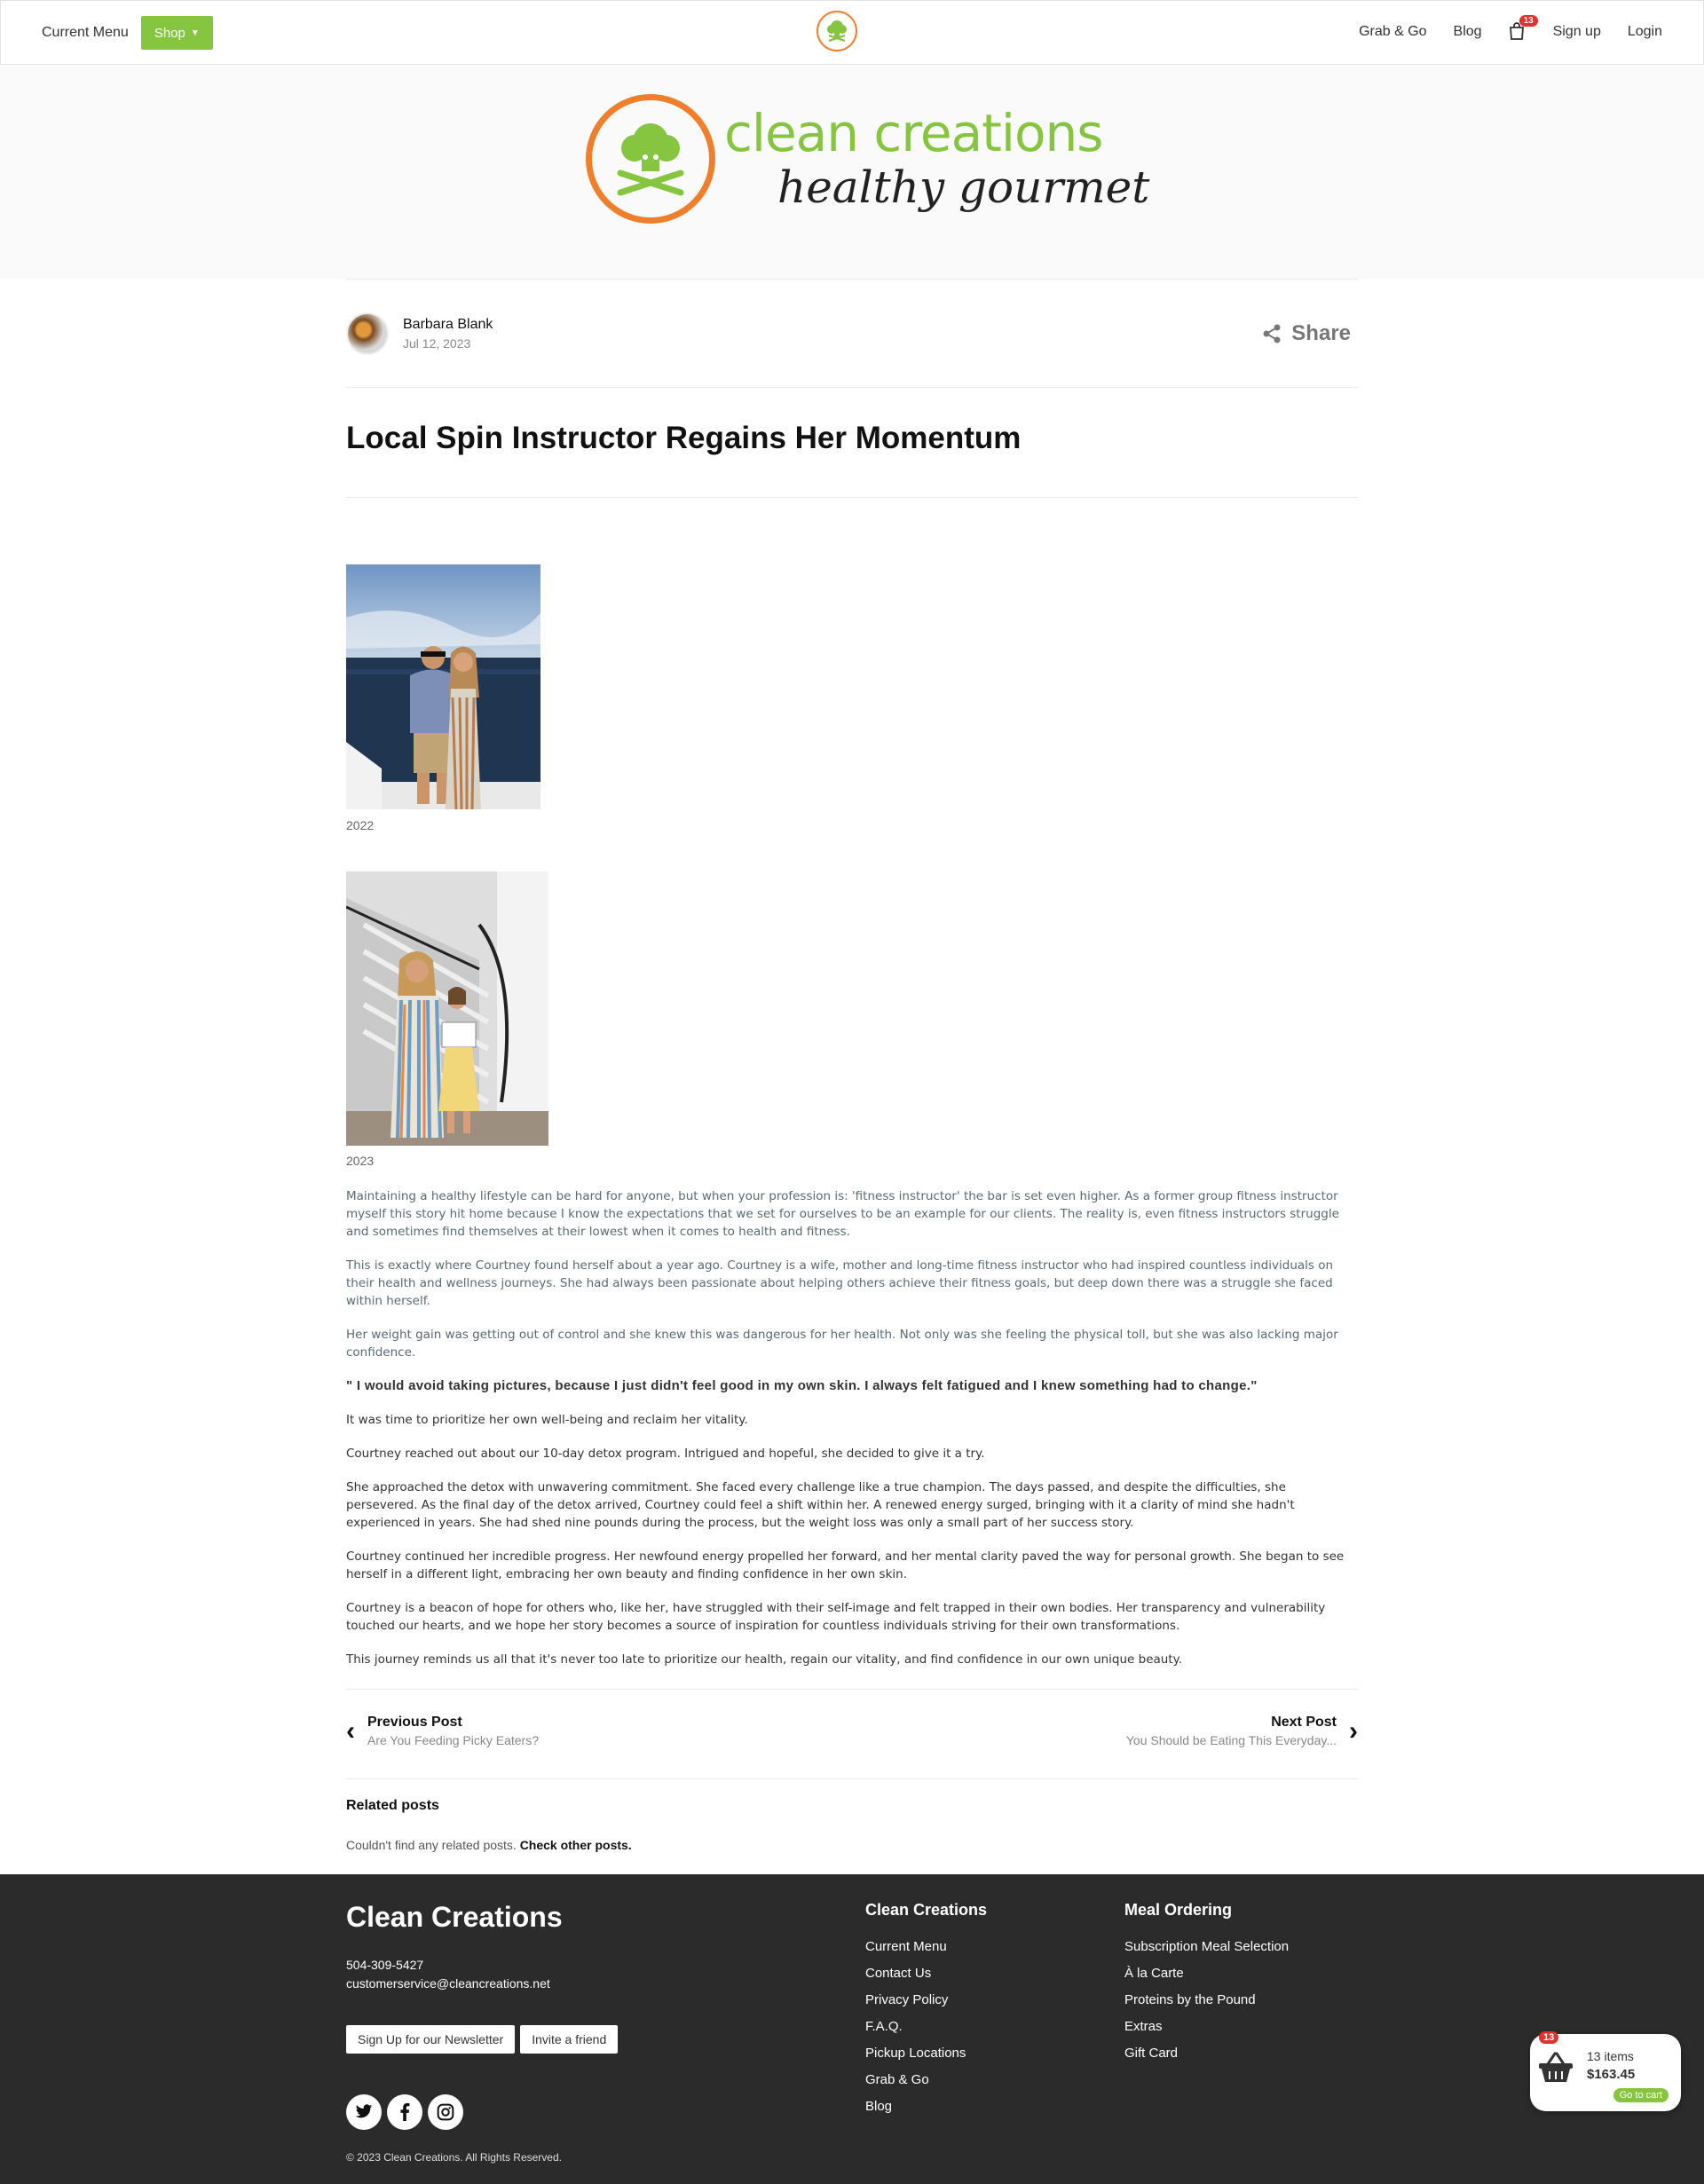 The width and height of the screenshot is (1704, 2184). What do you see at coordinates (1321, 333) in the screenshot?
I see `share-label: Share` at bounding box center [1321, 333].